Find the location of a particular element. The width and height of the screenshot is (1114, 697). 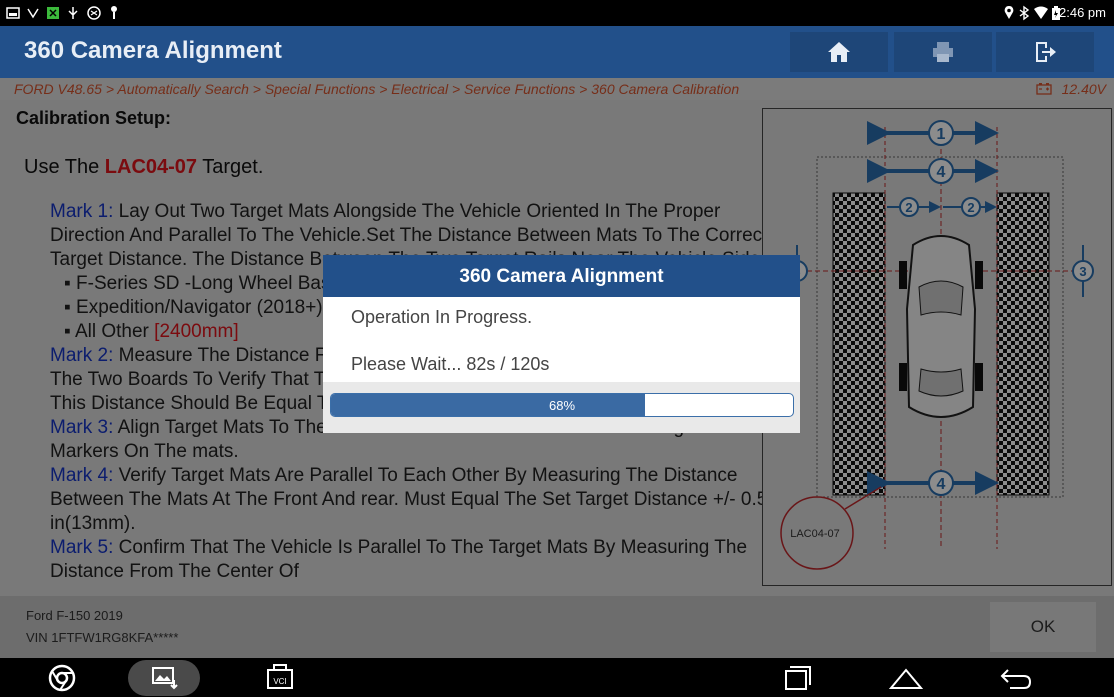

home-button is located at coordinates (839, 52).